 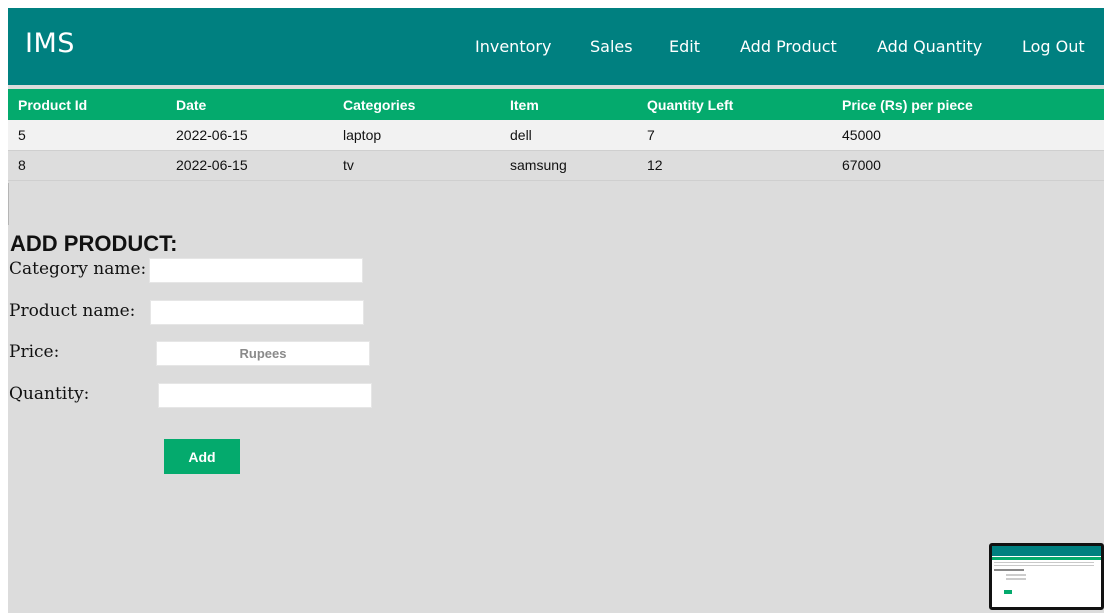 What do you see at coordinates (968, 104) in the screenshot?
I see `column-header: Price (Rs) per piece` at bounding box center [968, 104].